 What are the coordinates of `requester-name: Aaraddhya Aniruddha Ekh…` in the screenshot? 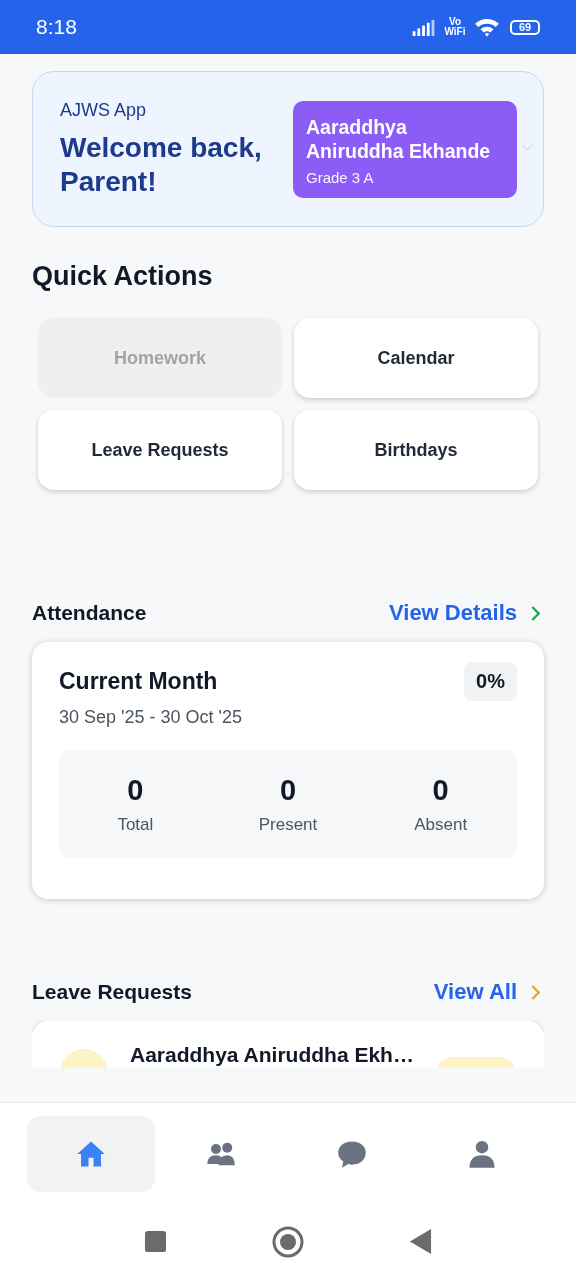 It's located at (272, 1055).